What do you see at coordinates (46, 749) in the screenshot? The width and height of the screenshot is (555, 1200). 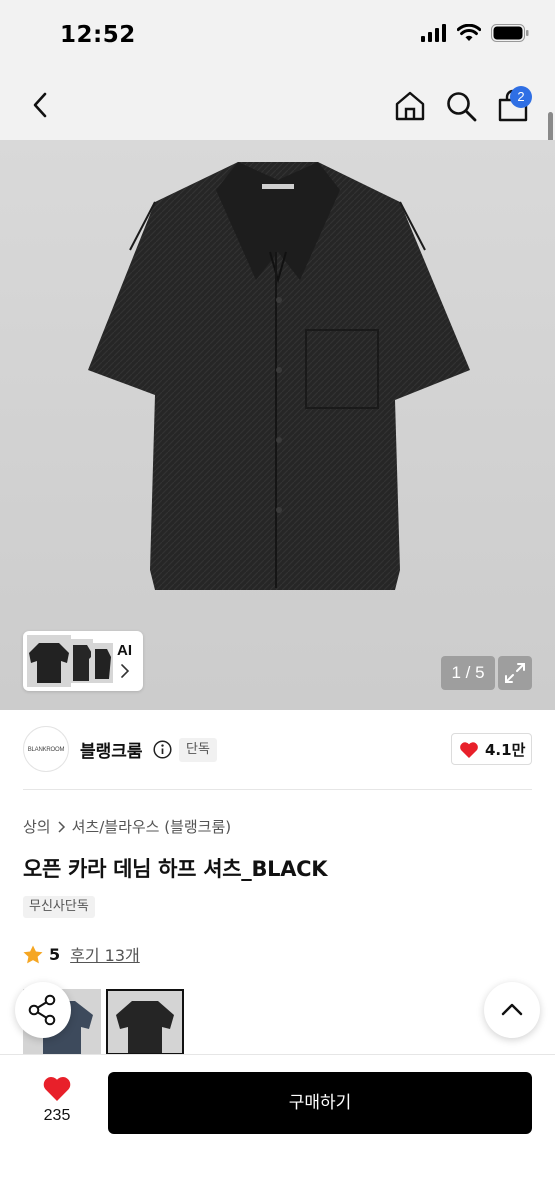 I see `brand-logo: BLANKROOM` at bounding box center [46, 749].